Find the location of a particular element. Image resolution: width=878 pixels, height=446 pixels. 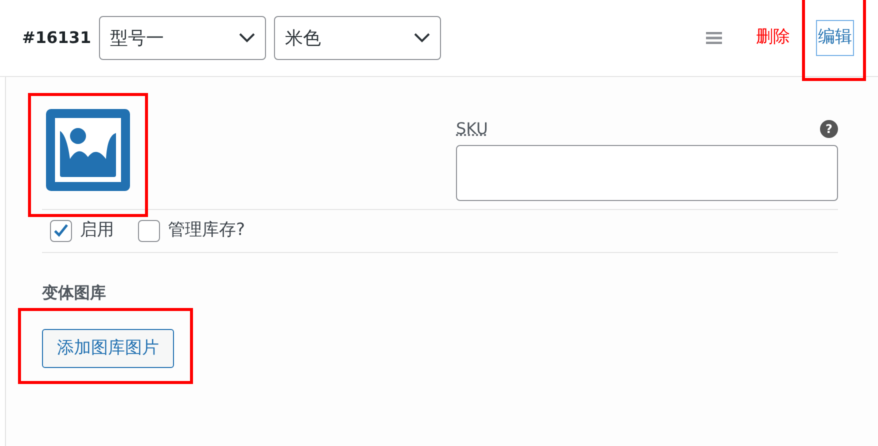

menu-icon is located at coordinates (714, 38).